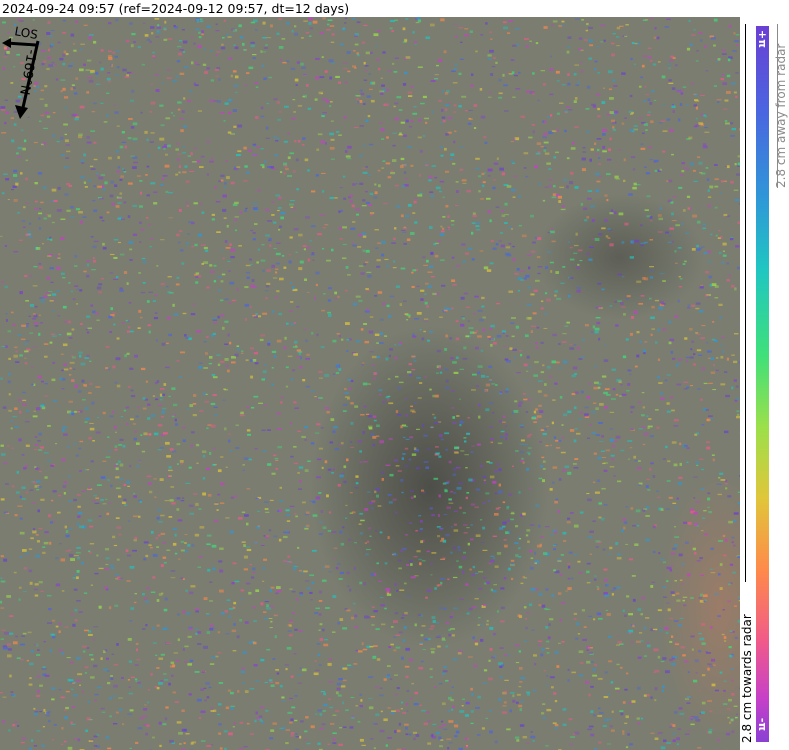  What do you see at coordinates (762, 39) in the screenshot?
I see `colorbar-top-label: +π` at bounding box center [762, 39].